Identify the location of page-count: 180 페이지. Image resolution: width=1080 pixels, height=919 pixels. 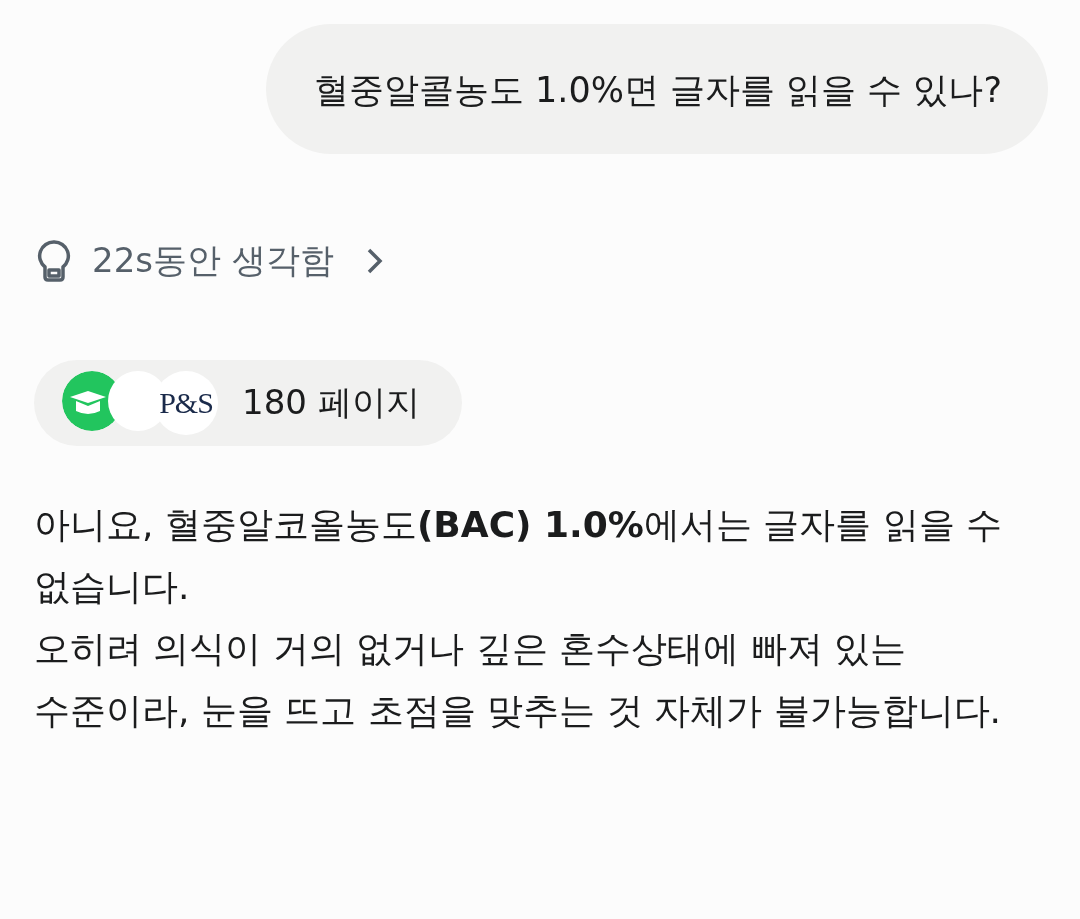
(331, 402).